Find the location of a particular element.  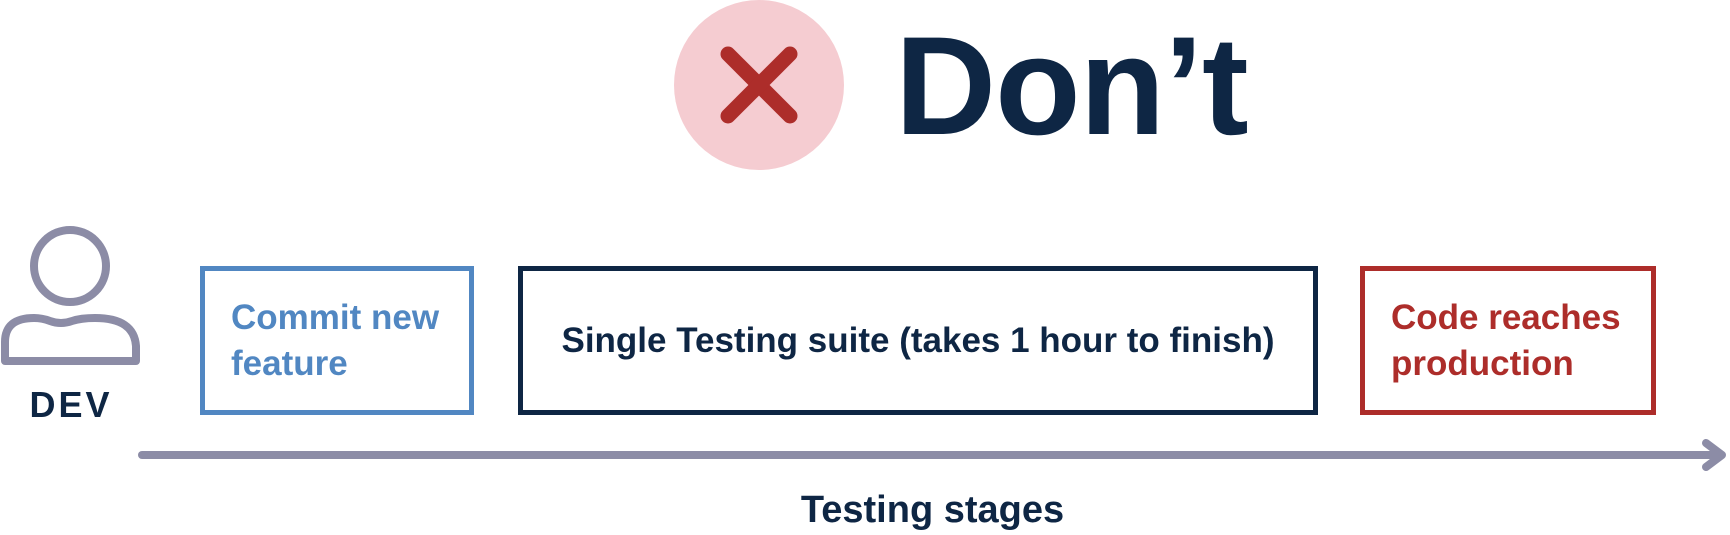

axis-label: Testing stages is located at coordinates (932, 510).